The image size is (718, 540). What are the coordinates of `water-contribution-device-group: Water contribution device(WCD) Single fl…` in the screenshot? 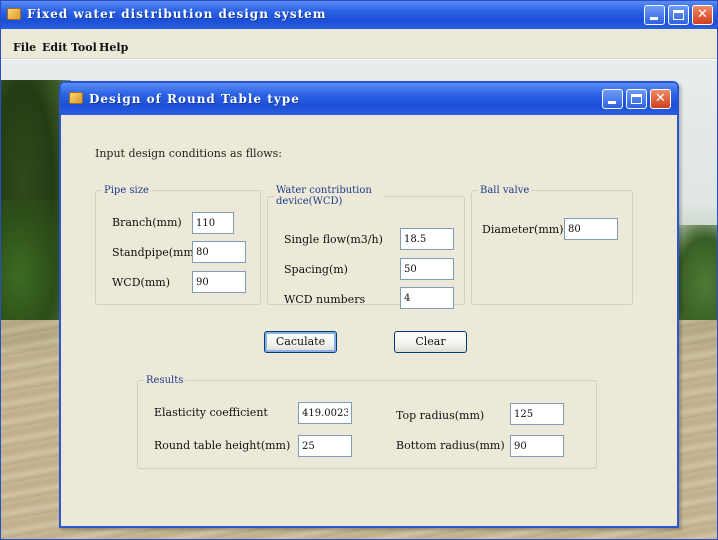 It's located at (366, 247).